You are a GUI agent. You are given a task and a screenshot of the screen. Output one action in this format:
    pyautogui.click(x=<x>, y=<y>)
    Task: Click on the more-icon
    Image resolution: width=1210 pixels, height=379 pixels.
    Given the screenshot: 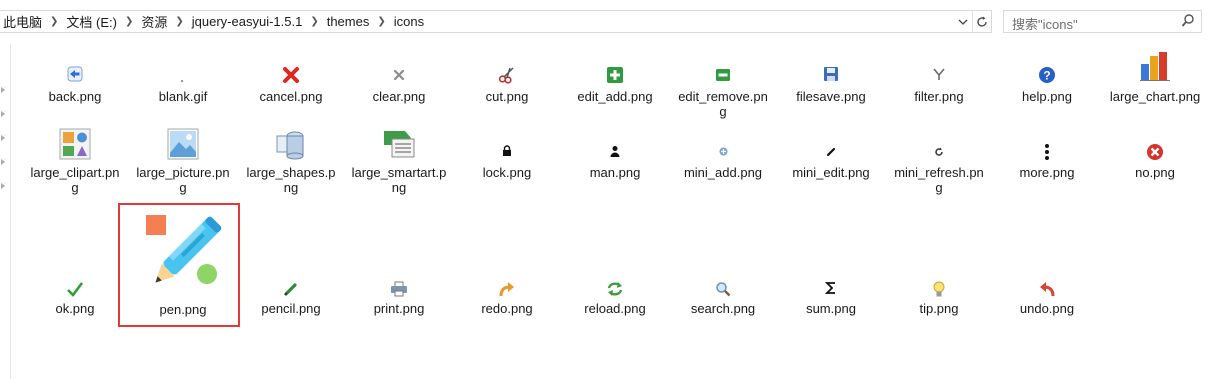 What is the action you would take?
    pyautogui.click(x=1047, y=152)
    